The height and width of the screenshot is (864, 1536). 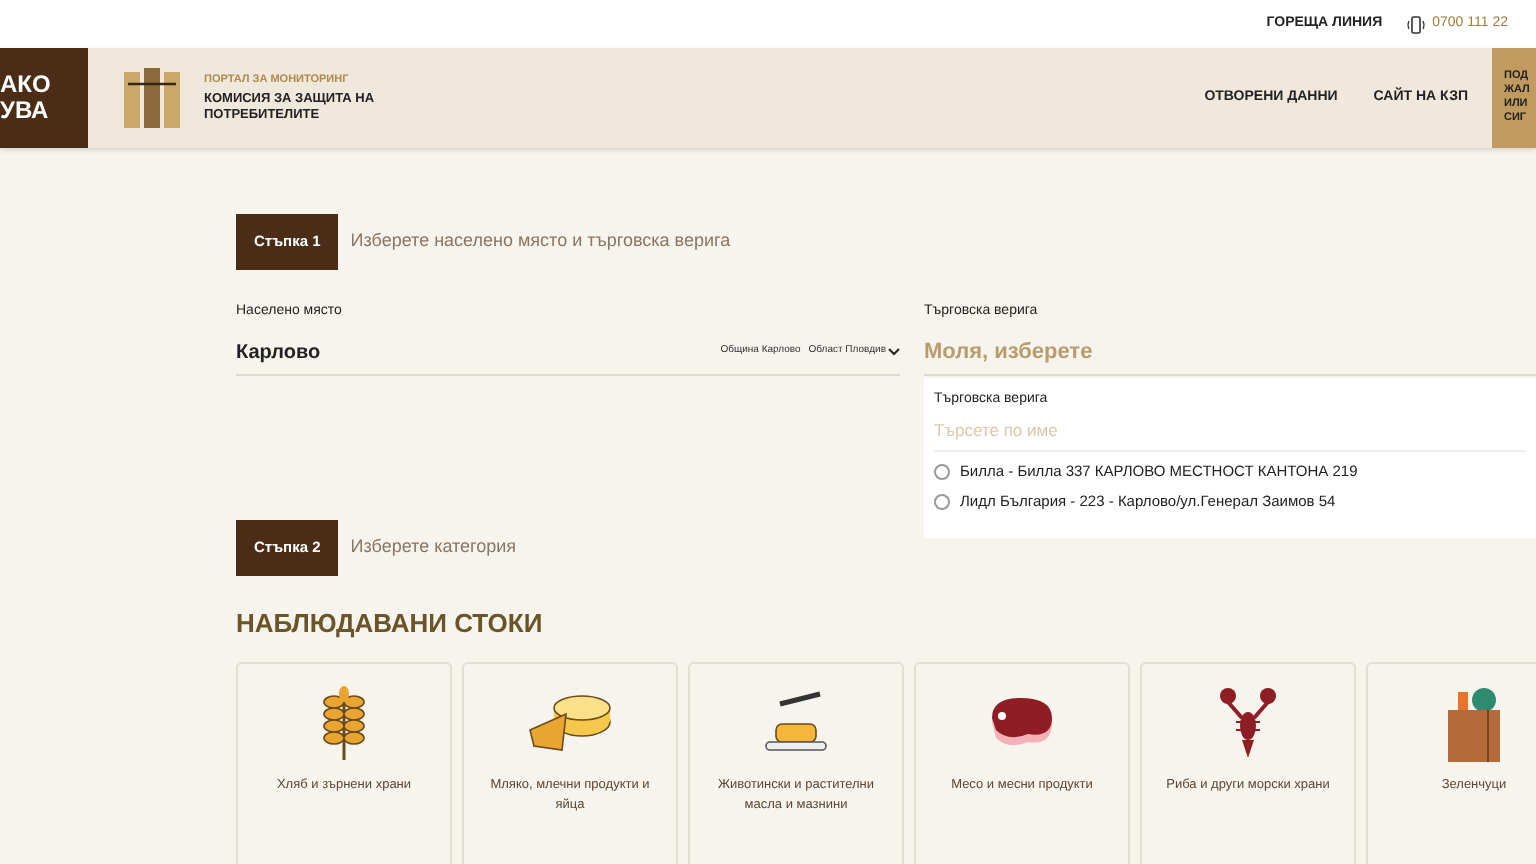 I want to click on logo-box: АКО УВА, so click(x=44, y=98).